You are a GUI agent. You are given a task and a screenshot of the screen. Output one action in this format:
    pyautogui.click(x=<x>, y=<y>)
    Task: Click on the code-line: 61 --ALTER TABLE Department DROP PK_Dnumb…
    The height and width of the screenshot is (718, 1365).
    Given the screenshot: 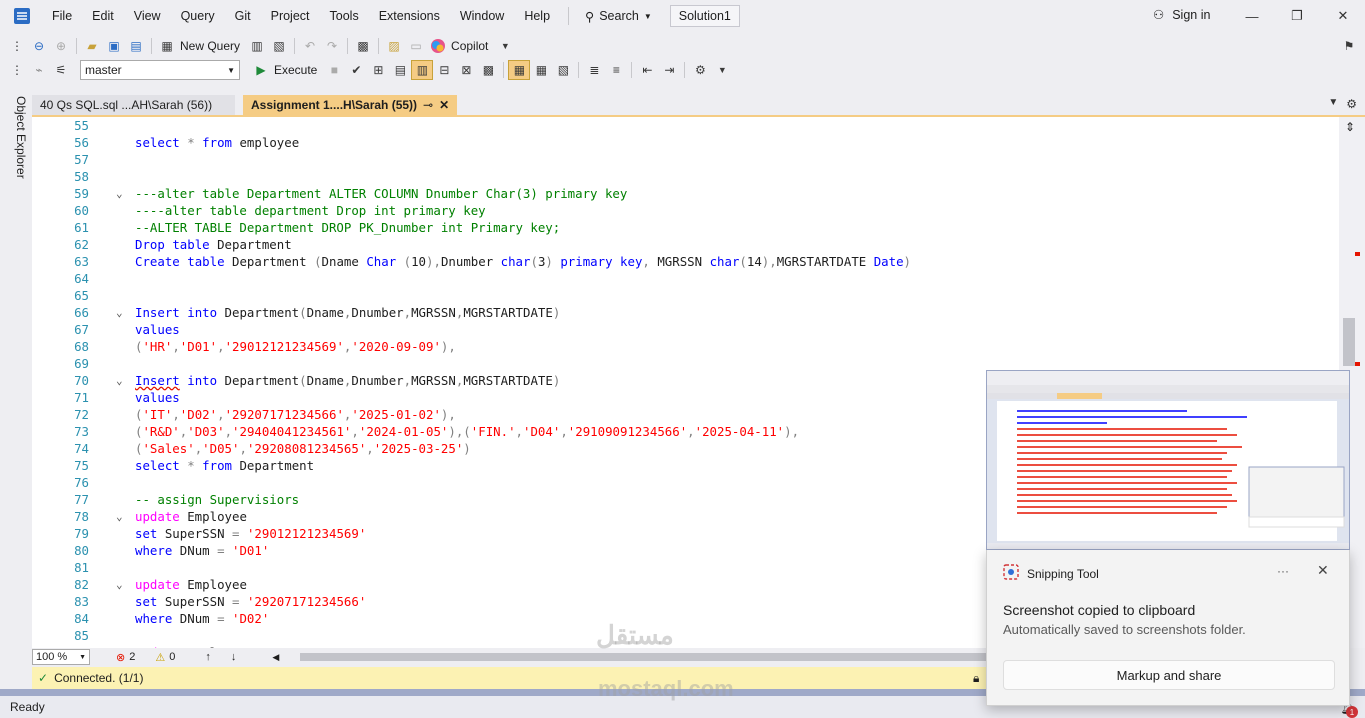 What is the action you would take?
    pyautogui.click(x=685, y=227)
    